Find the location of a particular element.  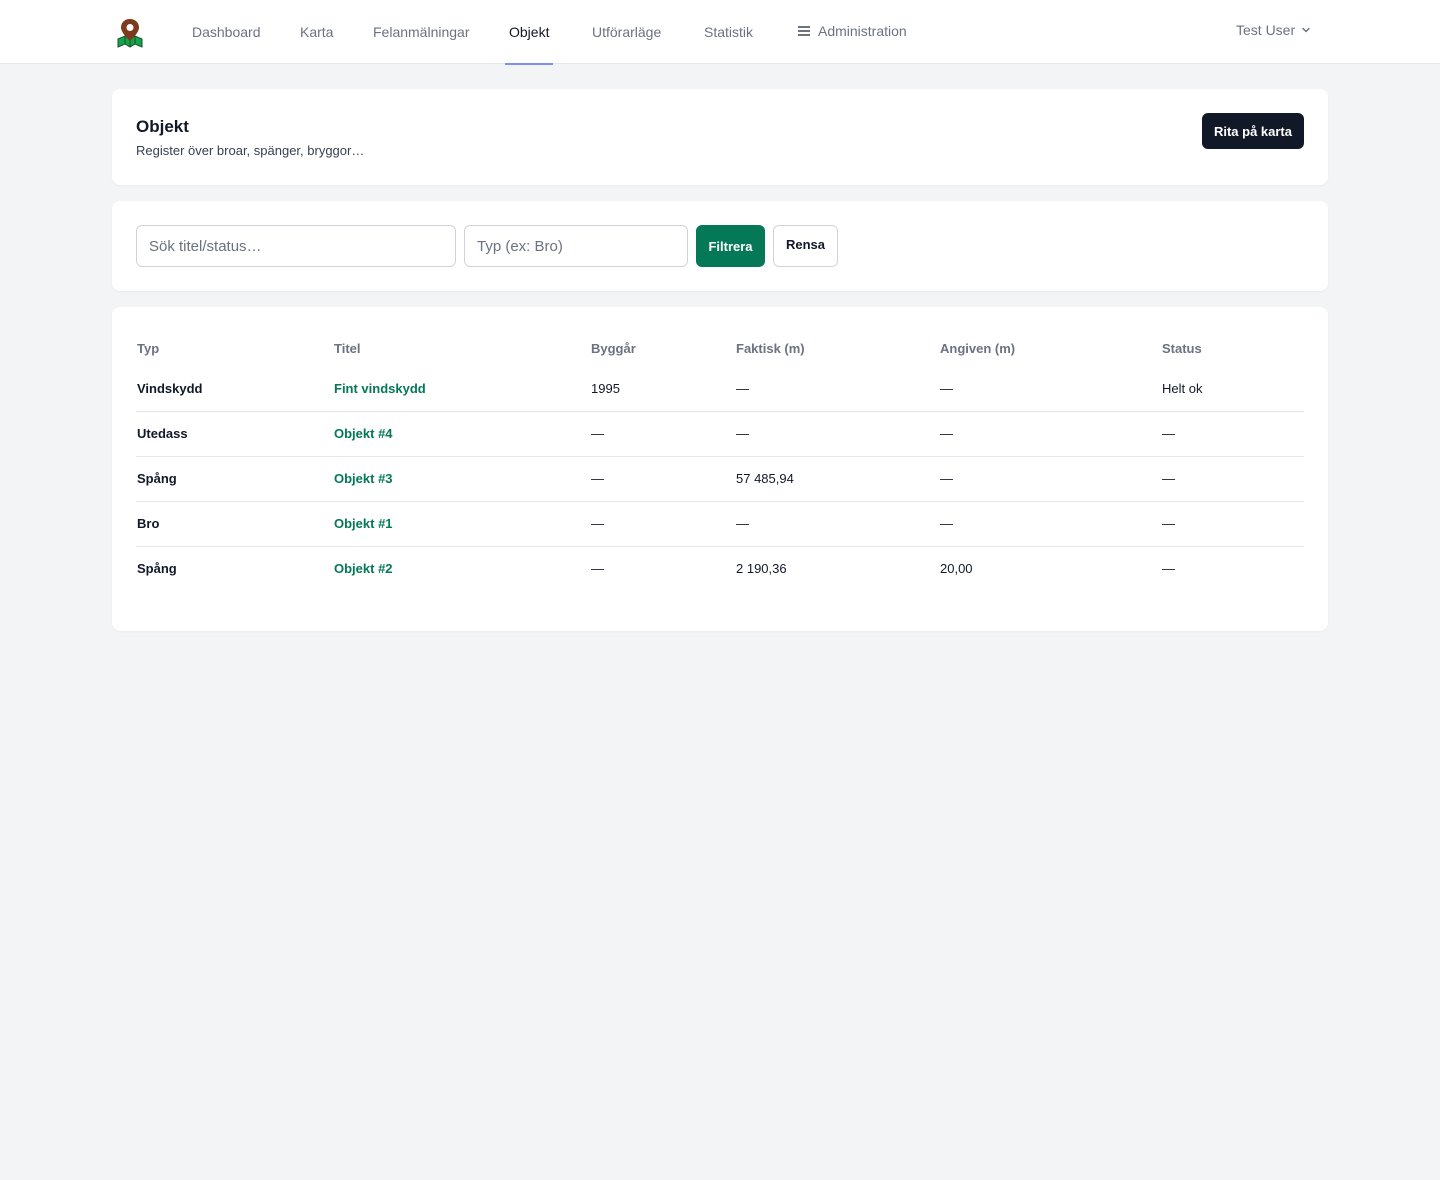

column-header-status: Status is located at coordinates (1232, 348).